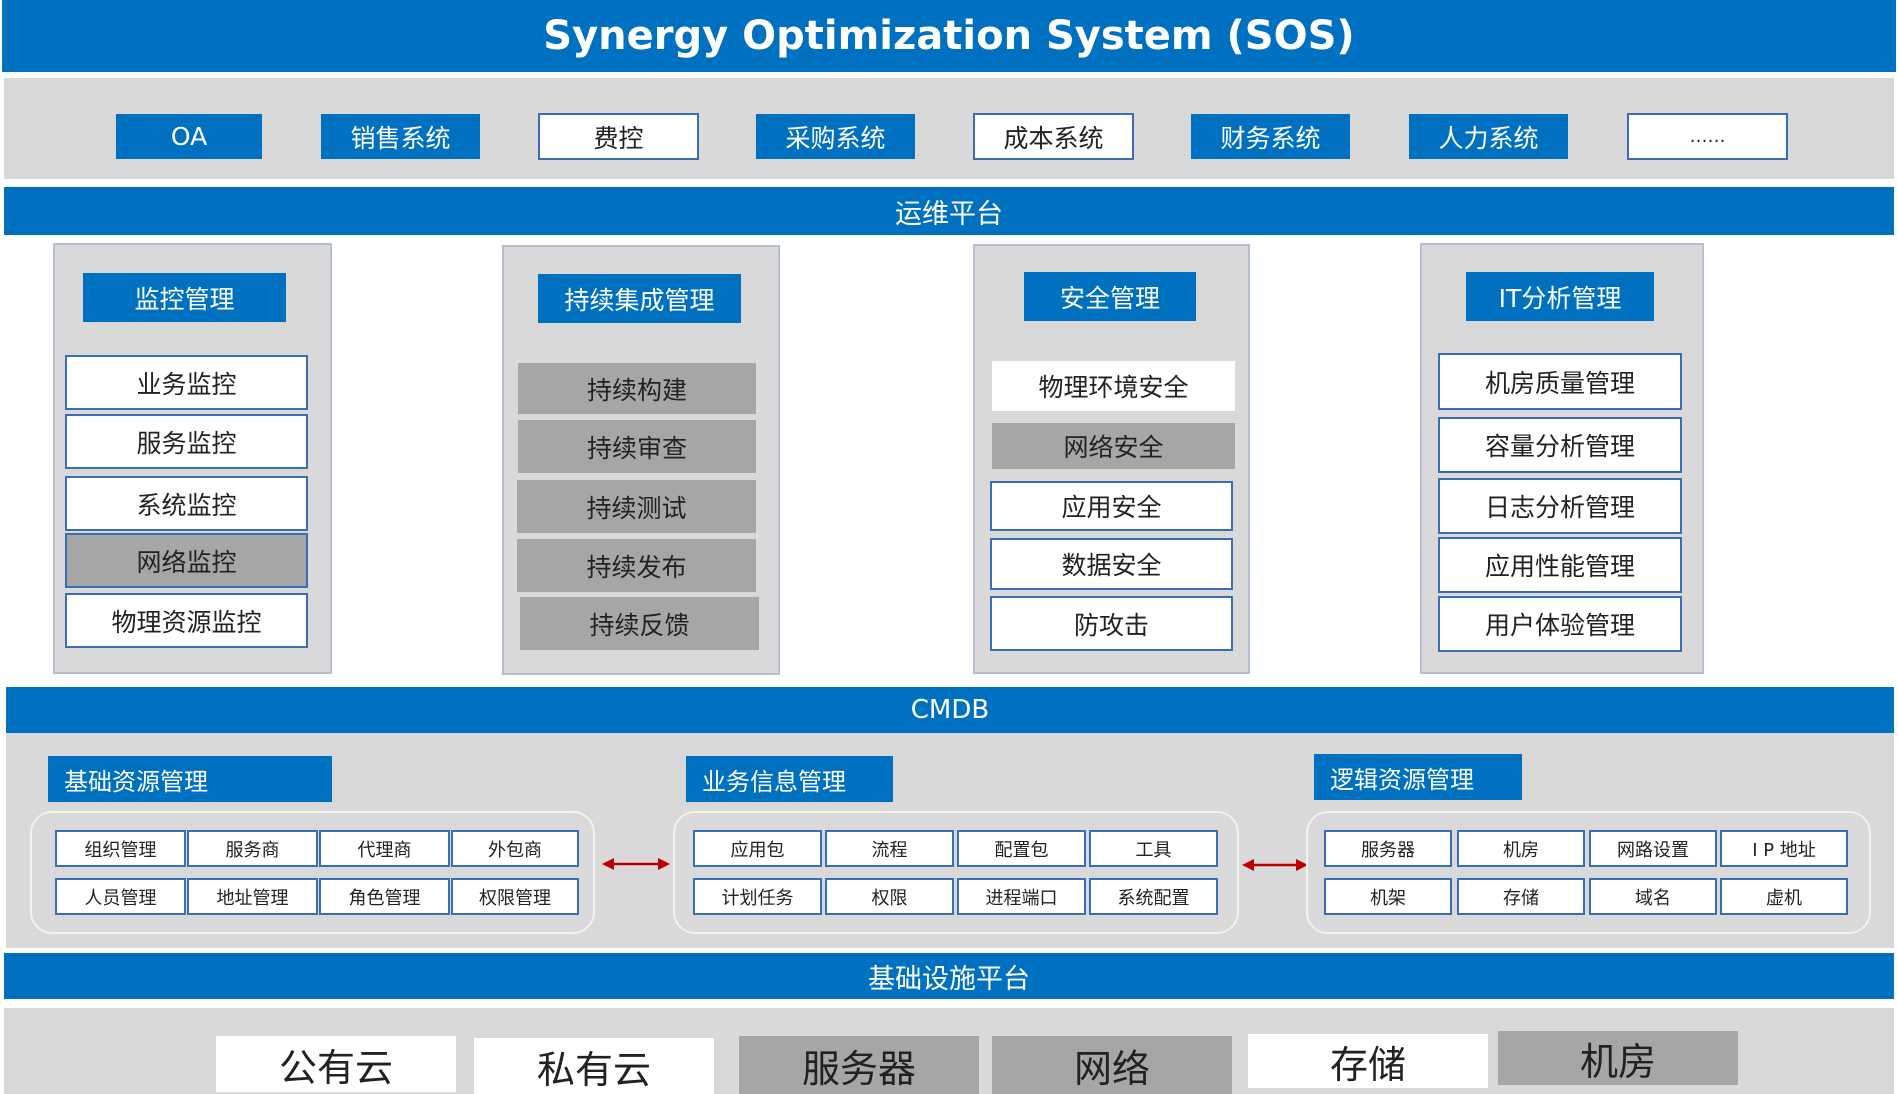 The width and height of the screenshot is (1898, 1094). Describe the element at coordinates (186, 382) in the screenshot. I see `monitor-business: 业务监控` at that location.